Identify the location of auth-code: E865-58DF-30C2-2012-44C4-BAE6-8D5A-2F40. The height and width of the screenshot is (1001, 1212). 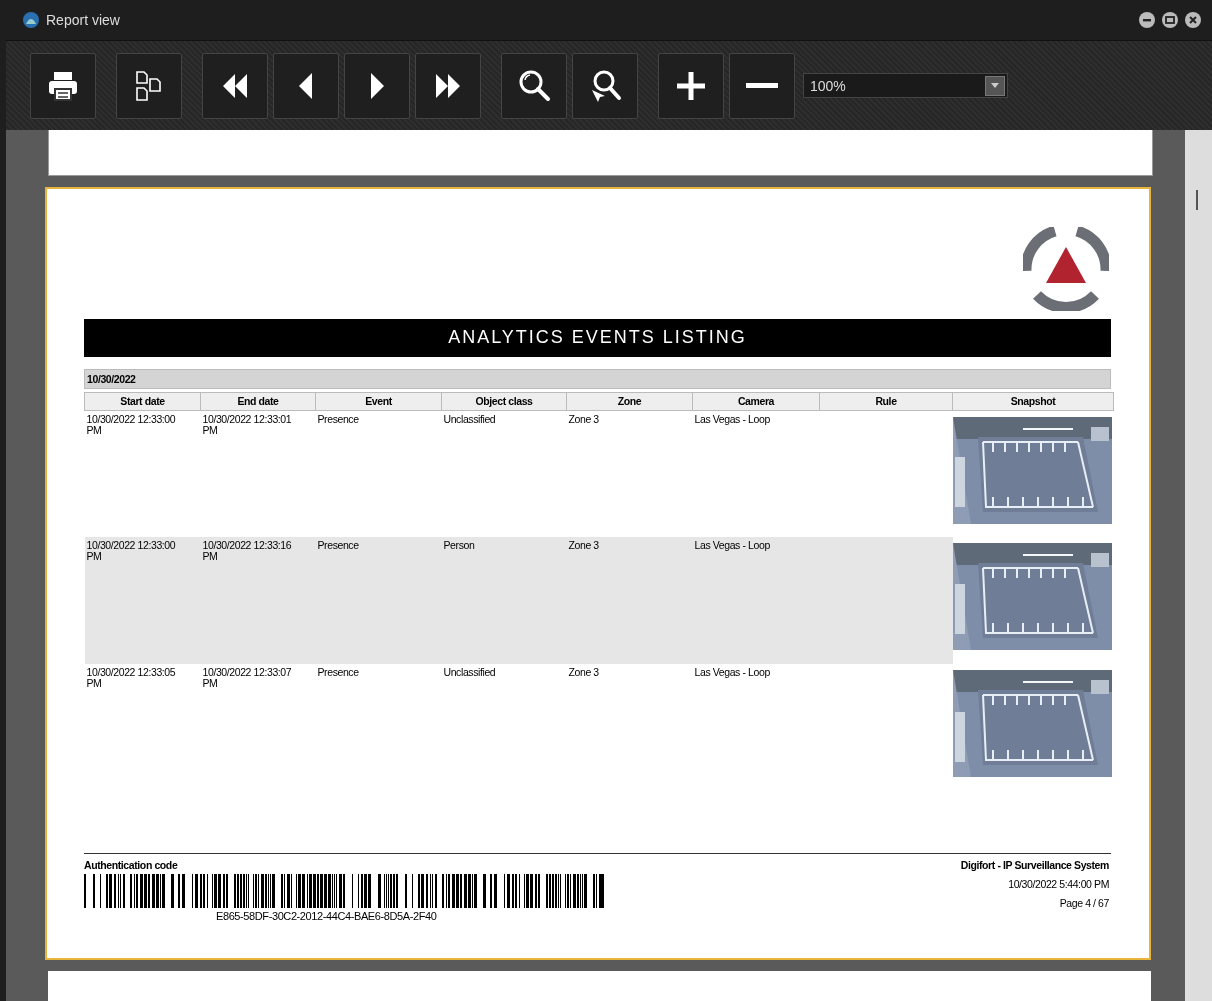
(327, 916).